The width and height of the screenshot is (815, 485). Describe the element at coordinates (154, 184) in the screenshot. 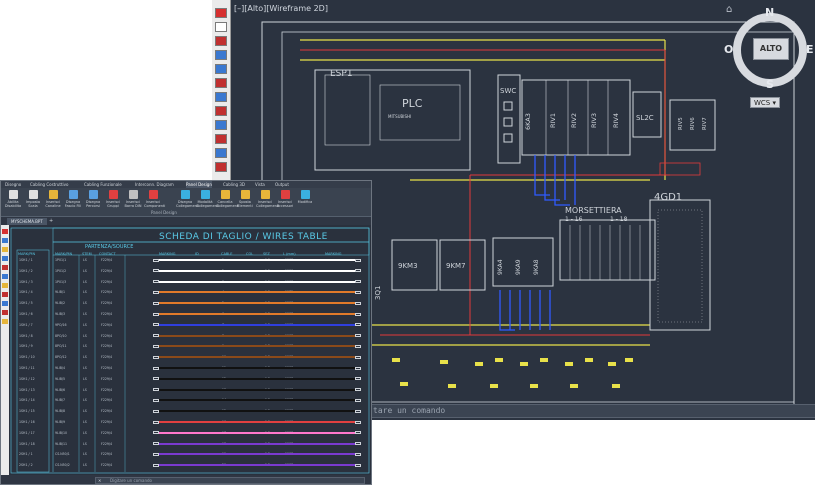

I see `tab-interconn-diagram: Interconn. Diagram` at that location.